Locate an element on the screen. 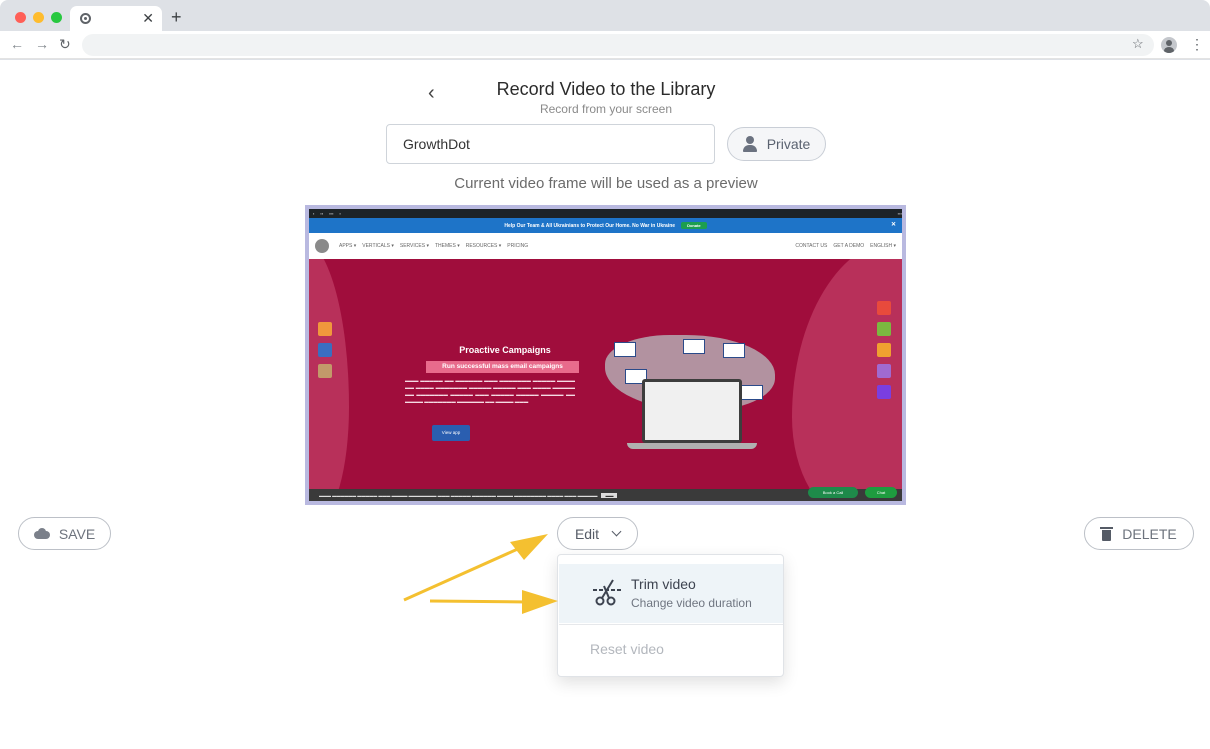 The height and width of the screenshot is (749, 1210). hero-tag: Run successful mass email campaigns is located at coordinates (502, 367).